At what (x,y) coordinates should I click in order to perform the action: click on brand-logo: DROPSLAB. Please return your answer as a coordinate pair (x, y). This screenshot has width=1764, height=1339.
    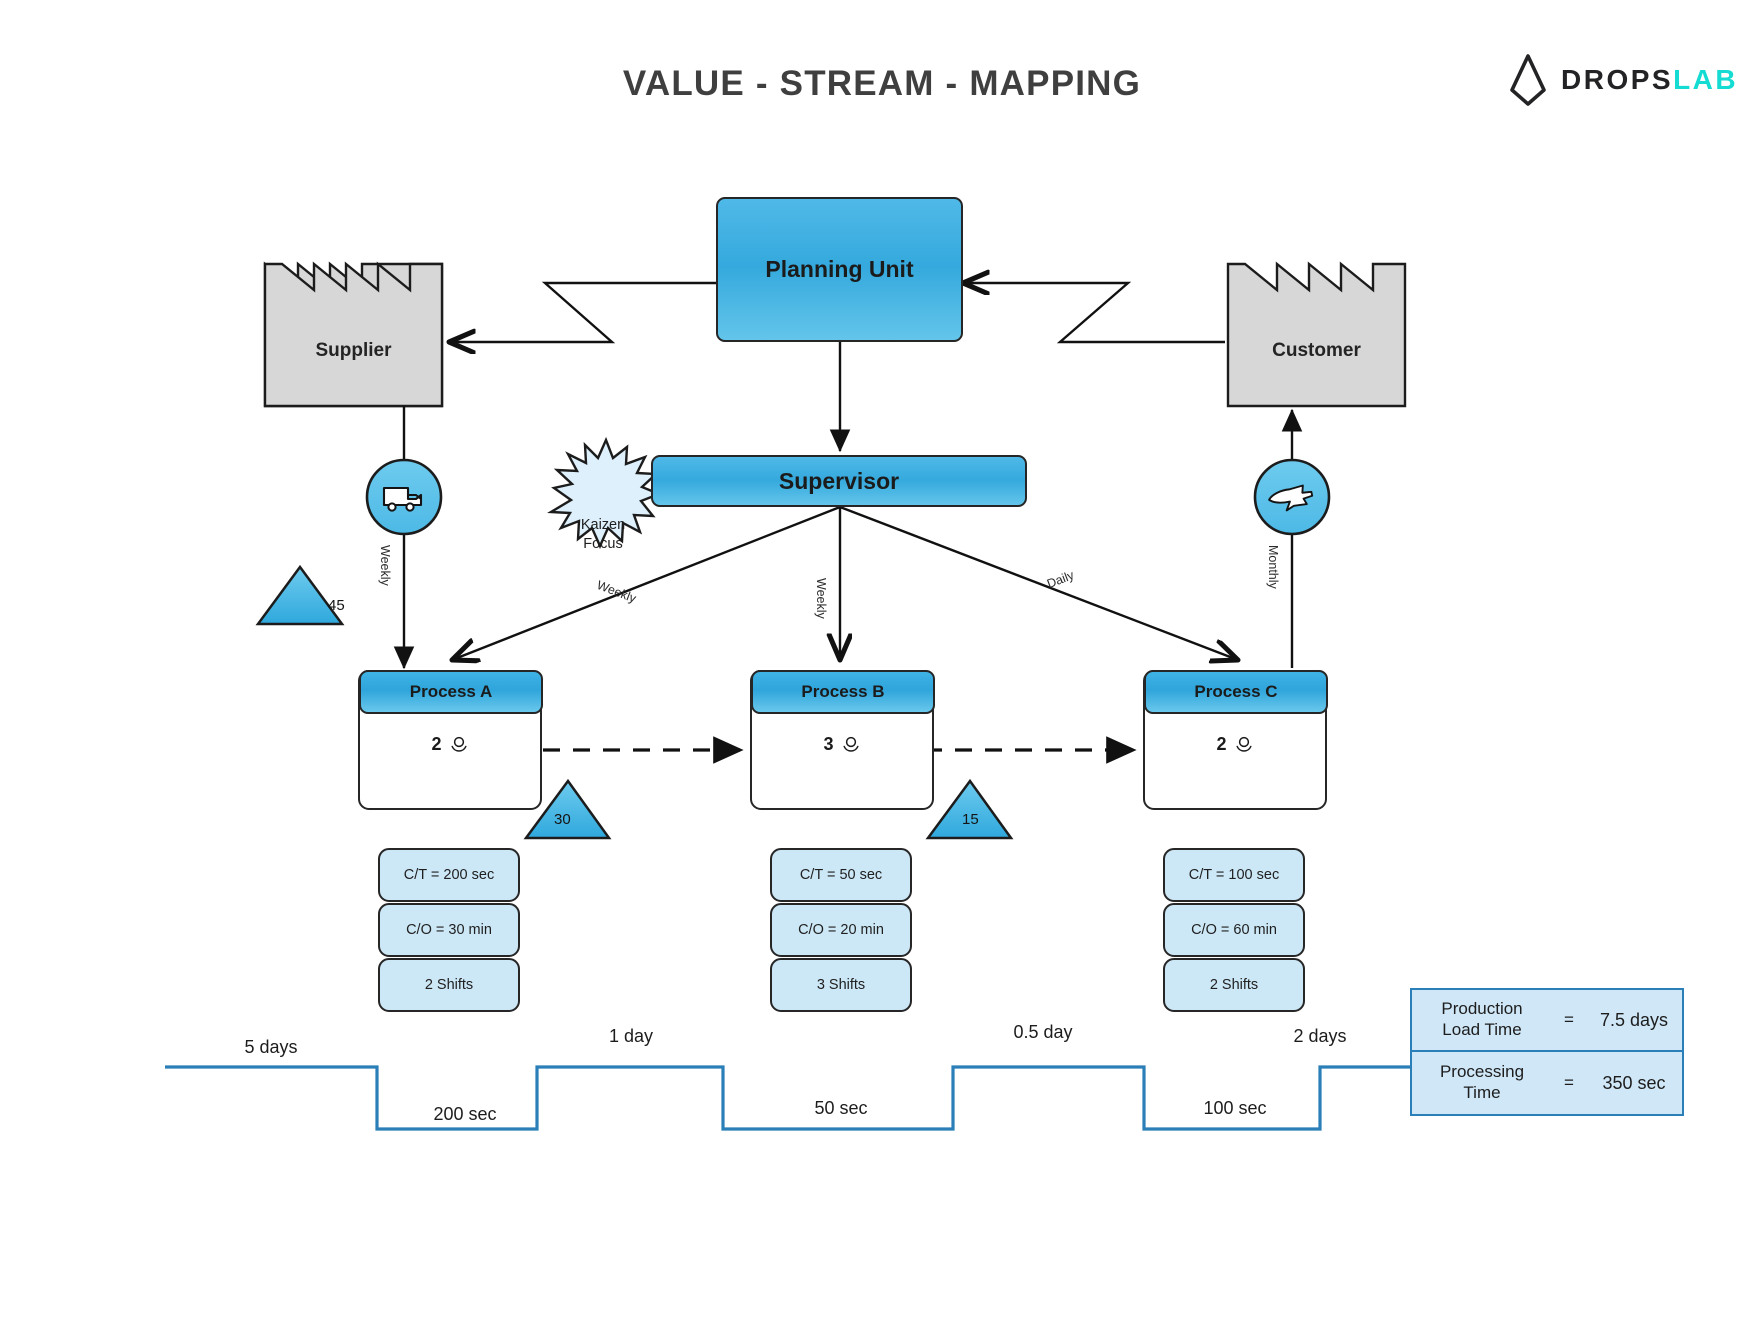
    Looking at the image, I should click on (1623, 80).